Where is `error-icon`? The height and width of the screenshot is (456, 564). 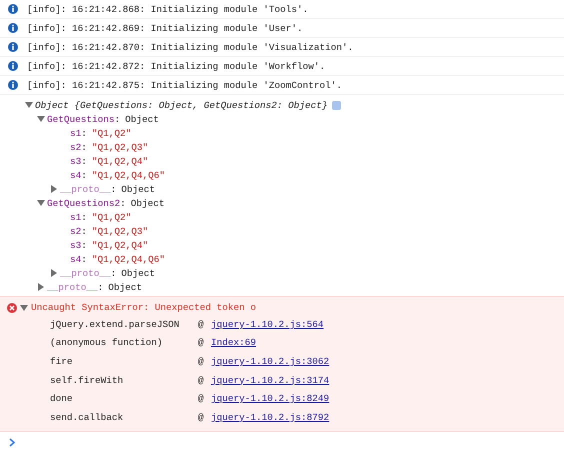
error-icon is located at coordinates (12, 307).